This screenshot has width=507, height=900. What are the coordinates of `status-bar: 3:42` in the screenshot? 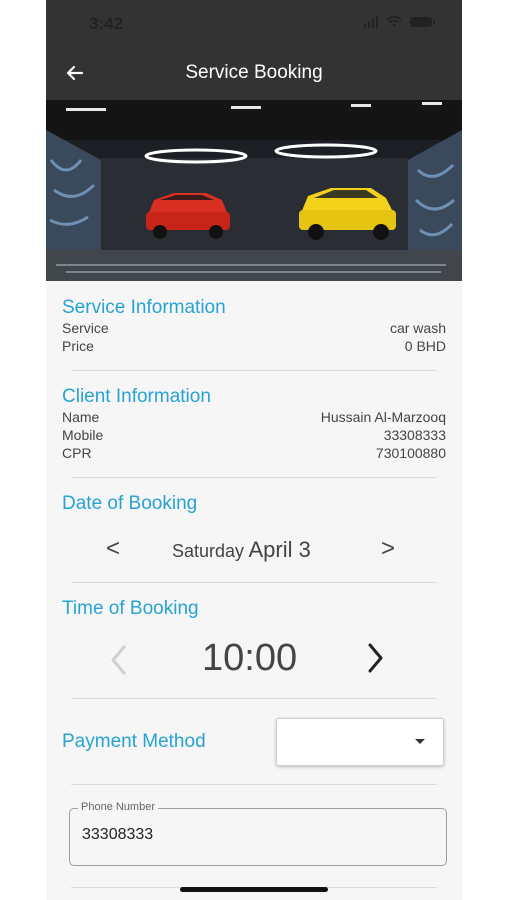 It's located at (254, 24).